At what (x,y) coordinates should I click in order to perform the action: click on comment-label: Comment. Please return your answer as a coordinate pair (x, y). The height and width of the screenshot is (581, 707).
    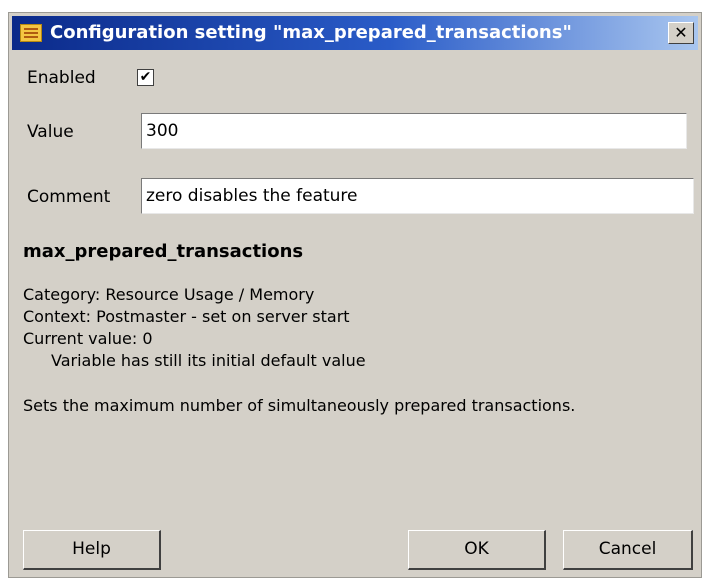
    Looking at the image, I should click on (69, 197).